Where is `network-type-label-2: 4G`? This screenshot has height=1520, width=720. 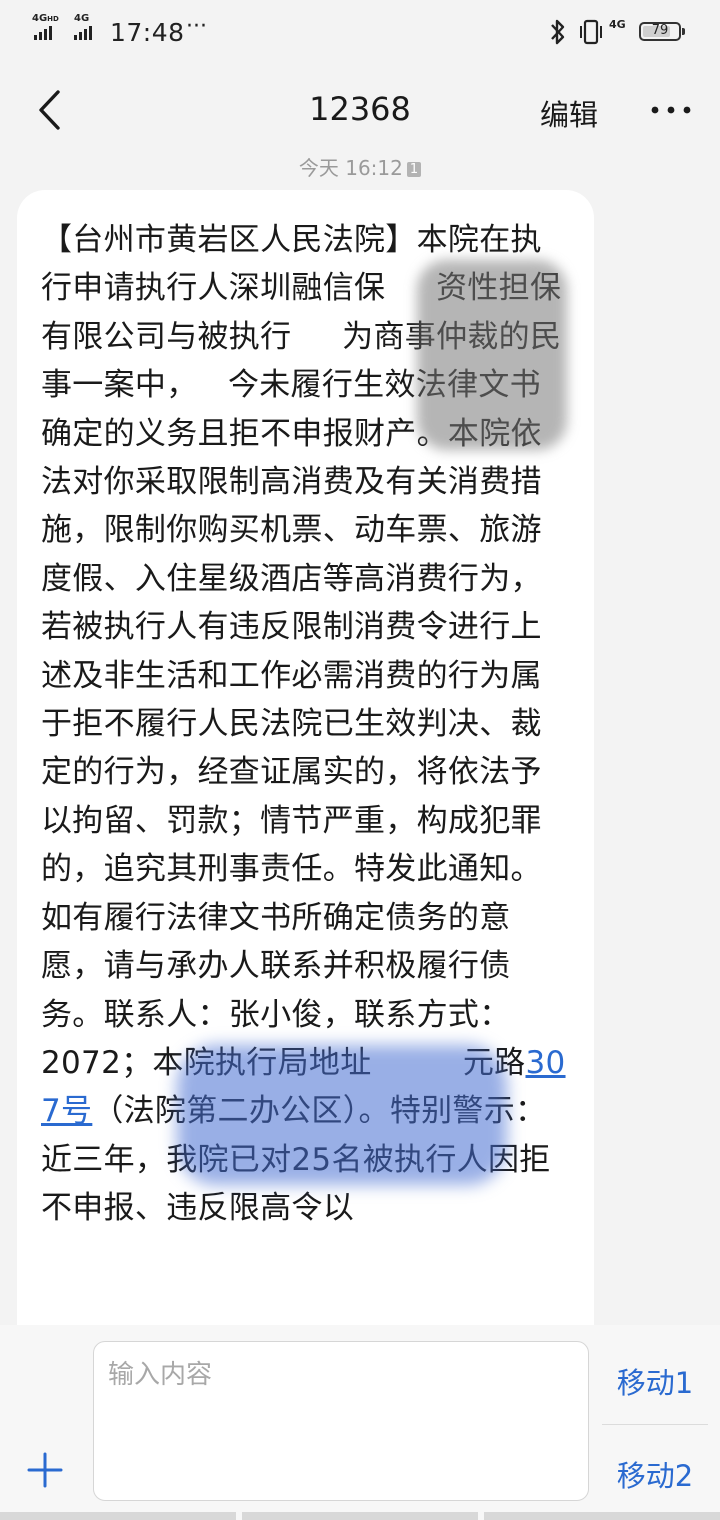 network-type-label-2: 4G is located at coordinates (82, 18).